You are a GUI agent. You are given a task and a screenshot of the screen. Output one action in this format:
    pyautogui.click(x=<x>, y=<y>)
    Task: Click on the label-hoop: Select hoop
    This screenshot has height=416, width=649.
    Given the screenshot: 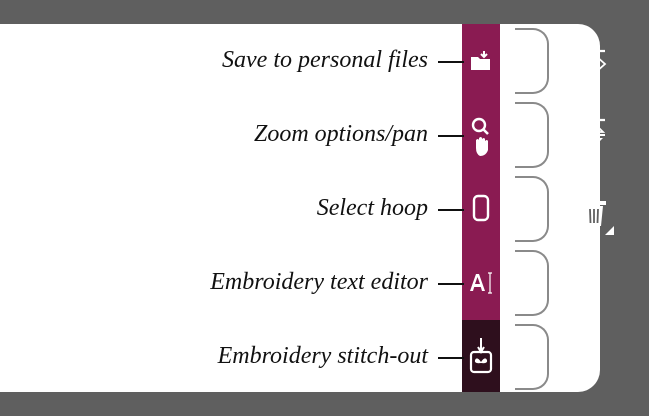 What is the action you would take?
    pyautogui.click(x=372, y=208)
    